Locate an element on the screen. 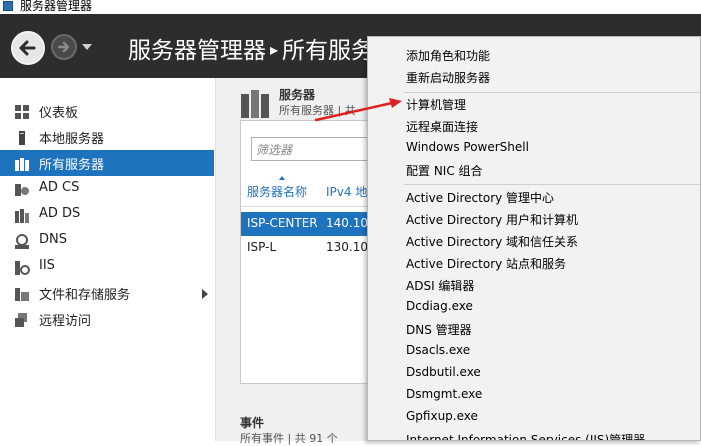 This screenshot has width=701, height=446. app-icon is located at coordinates (8, 6).